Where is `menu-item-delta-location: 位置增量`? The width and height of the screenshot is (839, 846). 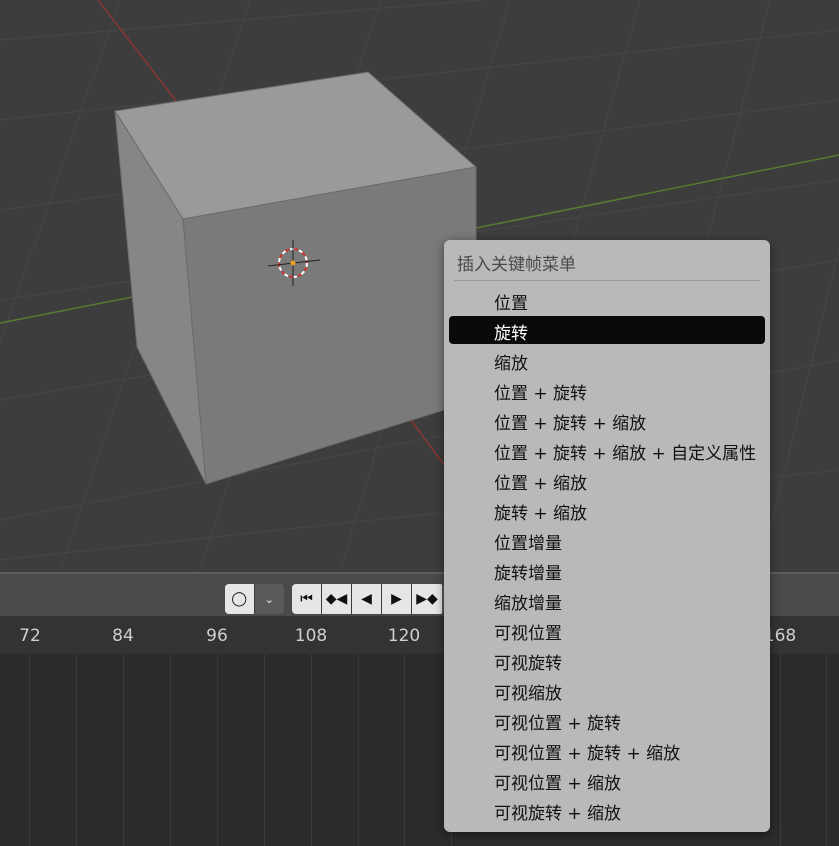
menu-item-delta-location: 位置增量 is located at coordinates (607, 540).